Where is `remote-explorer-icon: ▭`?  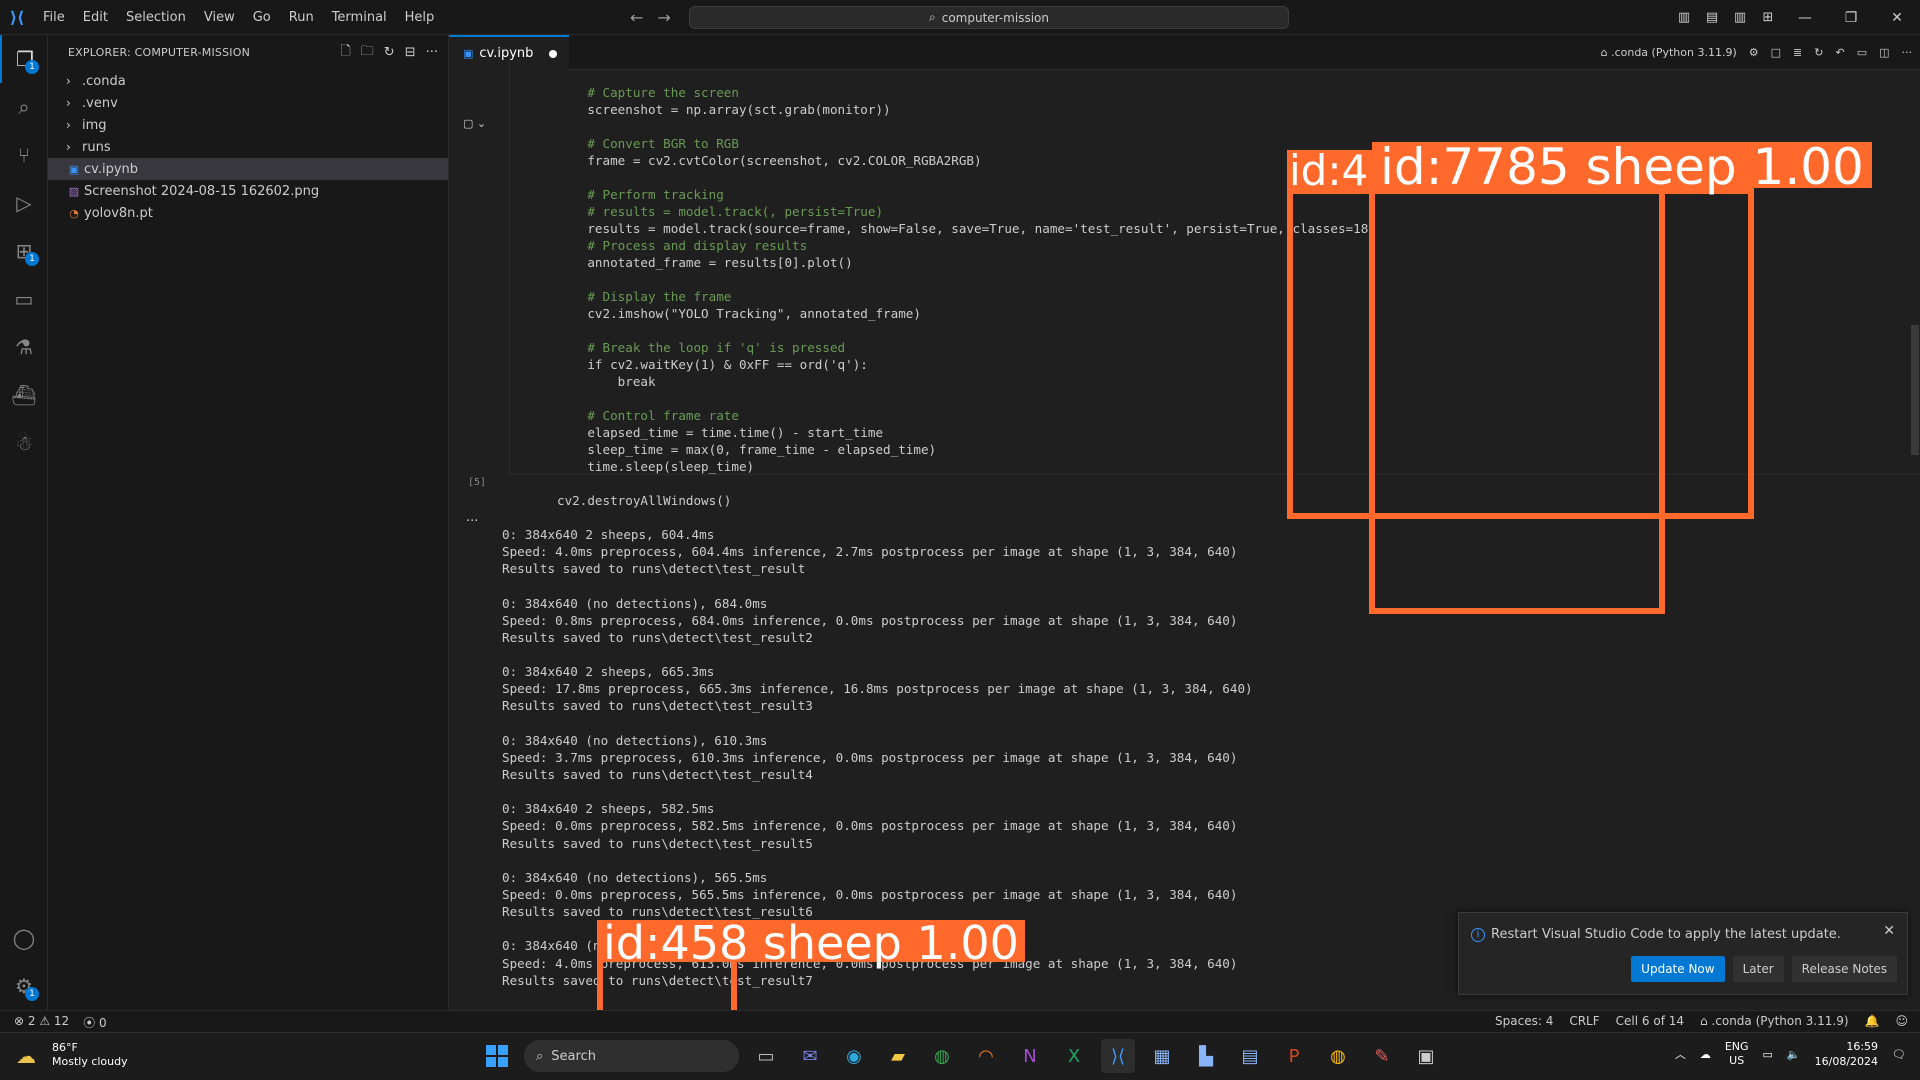
remote-explorer-icon: ▭ is located at coordinates (24, 299).